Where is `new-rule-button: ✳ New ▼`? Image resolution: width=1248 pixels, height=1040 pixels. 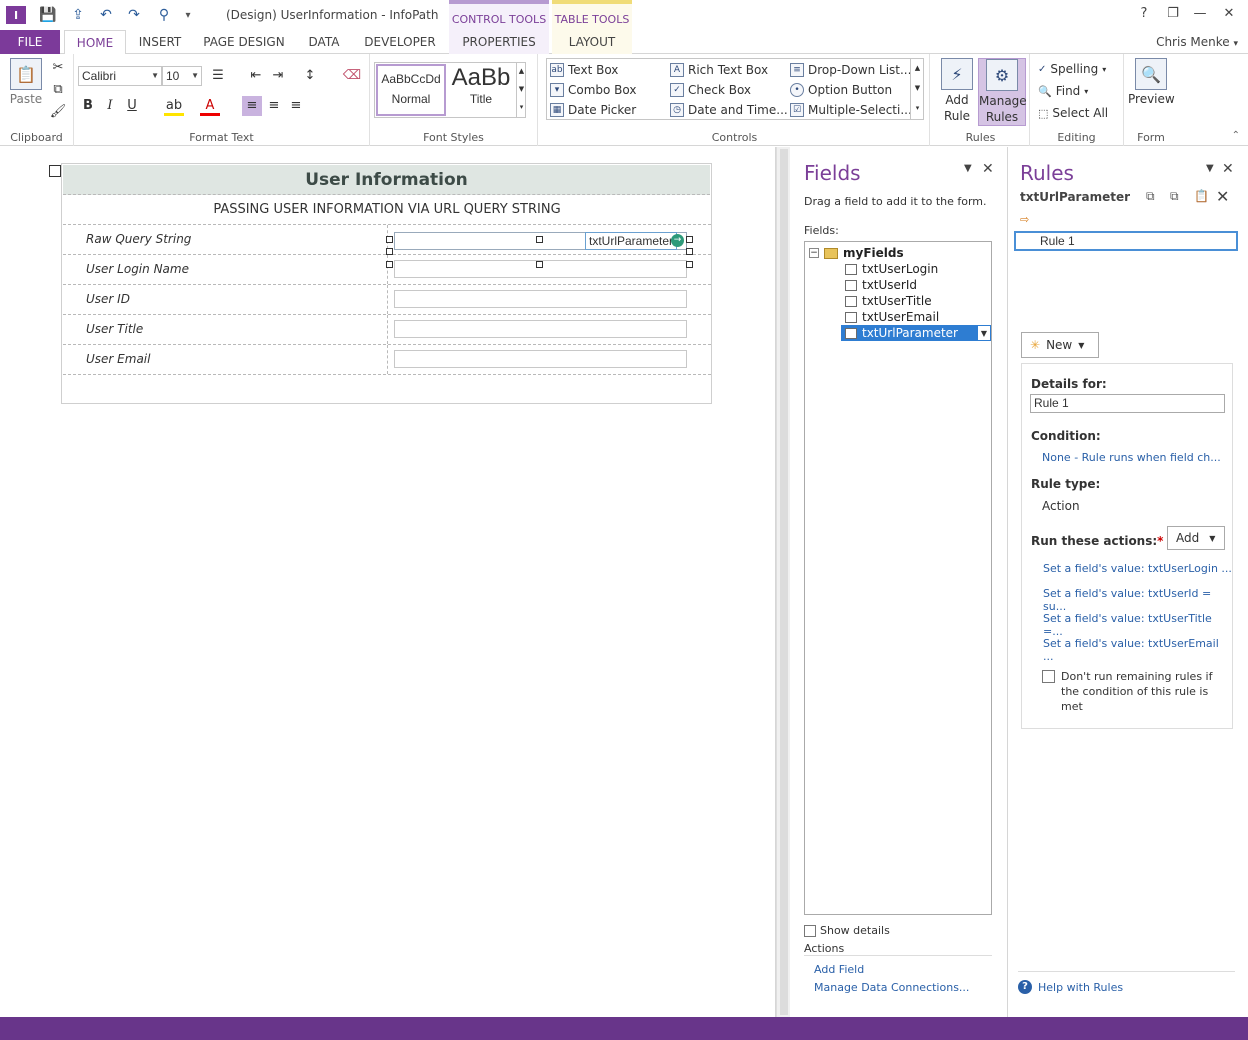 new-rule-button: ✳ New ▼ is located at coordinates (1060, 345).